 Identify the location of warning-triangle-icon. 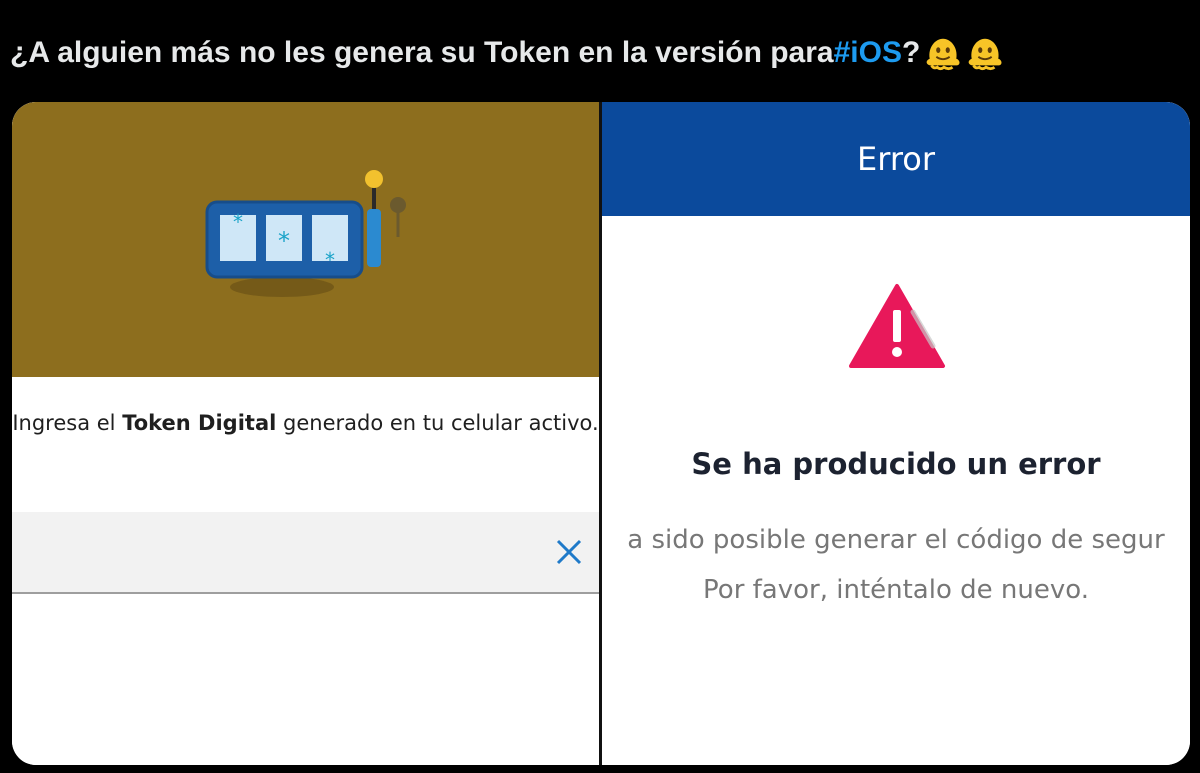
(897, 326).